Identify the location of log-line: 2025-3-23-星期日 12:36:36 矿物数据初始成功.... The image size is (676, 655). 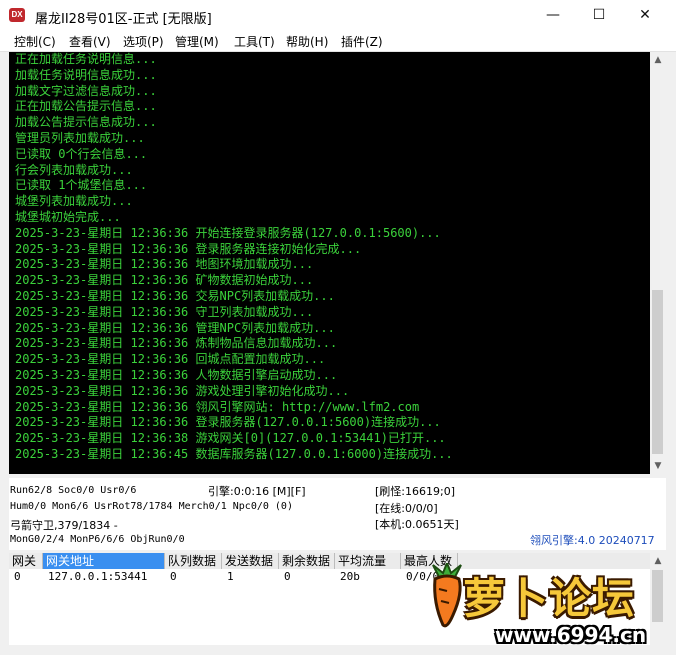
(164, 280).